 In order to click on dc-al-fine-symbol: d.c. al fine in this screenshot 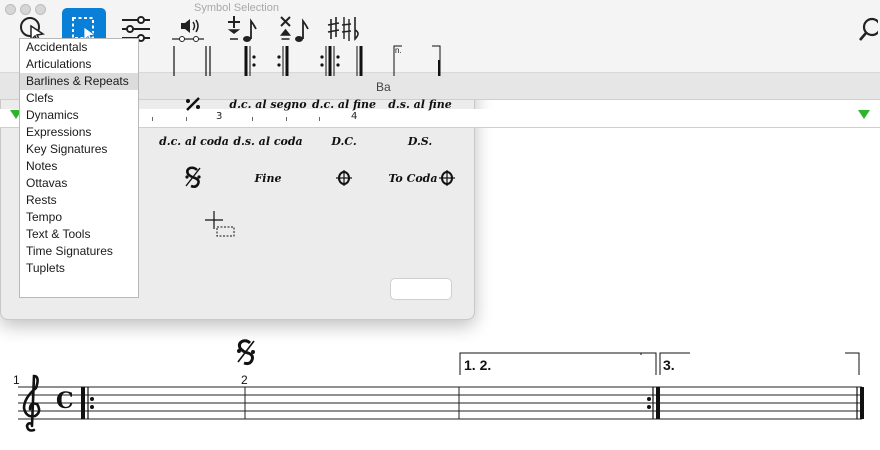, I will do `click(344, 104)`.